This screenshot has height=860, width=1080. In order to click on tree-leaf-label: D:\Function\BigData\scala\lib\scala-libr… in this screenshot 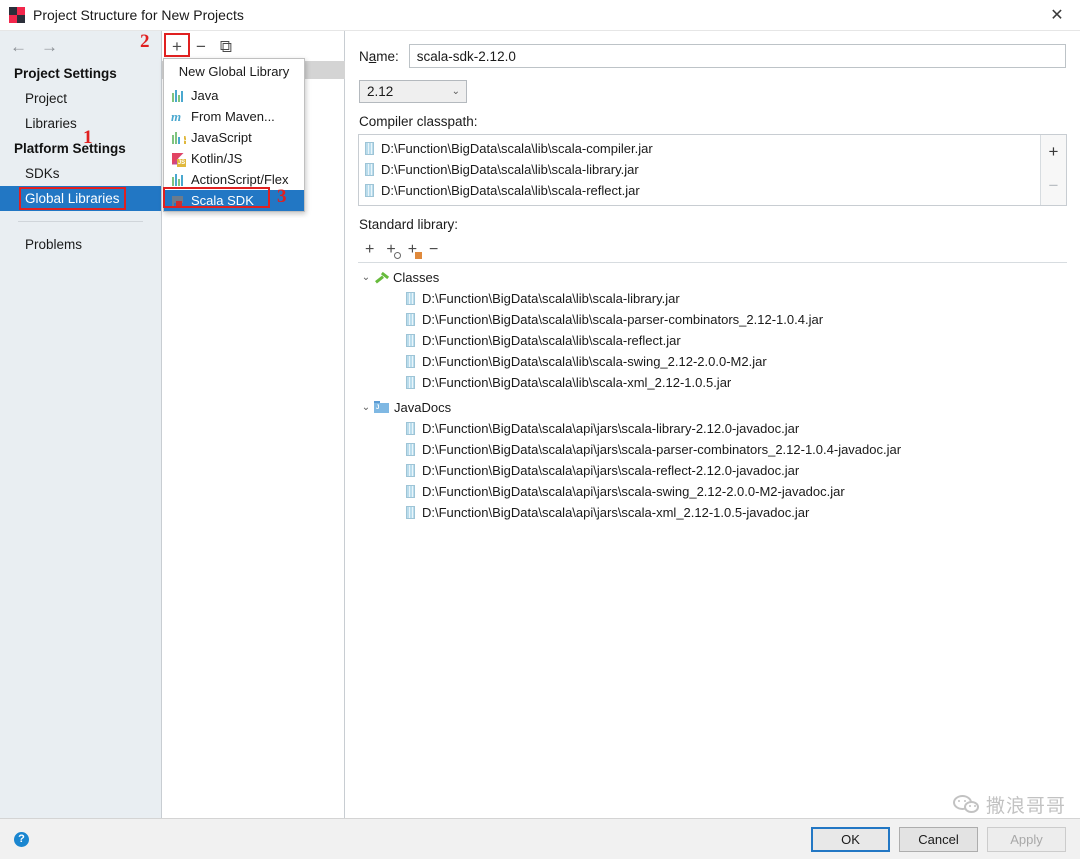, I will do `click(551, 298)`.